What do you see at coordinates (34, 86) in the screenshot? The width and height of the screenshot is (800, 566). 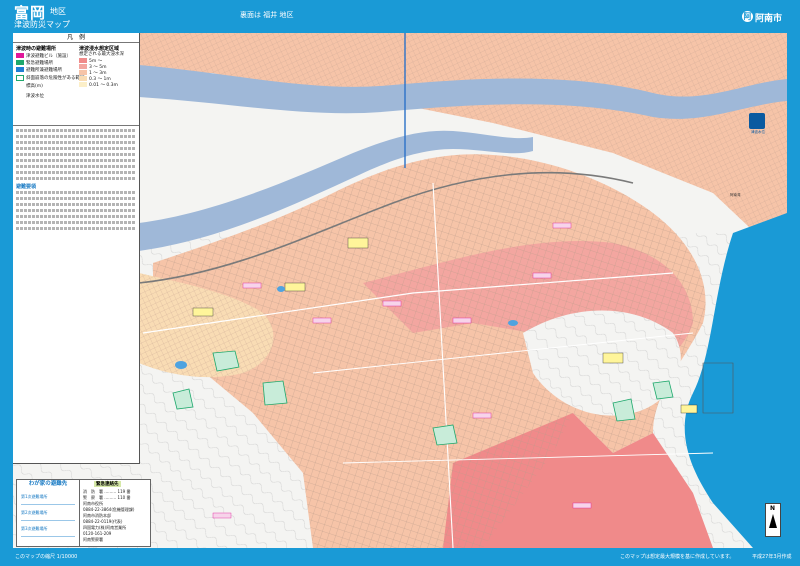 I see `elevation-label: 標高(m)` at bounding box center [34, 86].